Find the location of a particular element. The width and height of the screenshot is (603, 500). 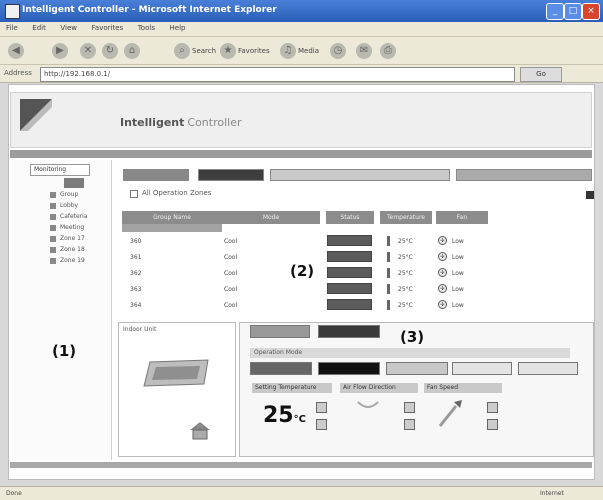

header-divider is located at coordinates (301, 154).